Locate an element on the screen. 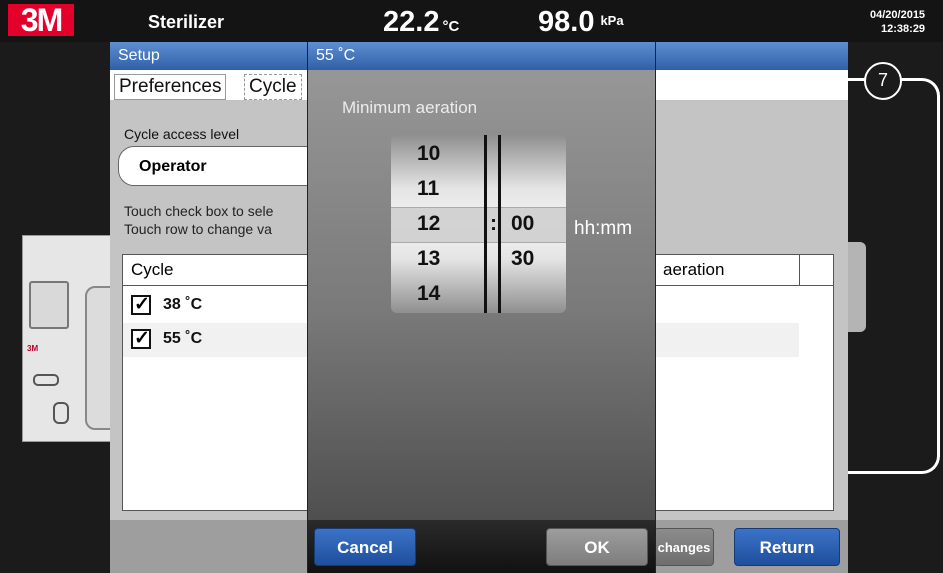 This screenshot has height=573, width=943. device-display-window is located at coordinates (49, 305).